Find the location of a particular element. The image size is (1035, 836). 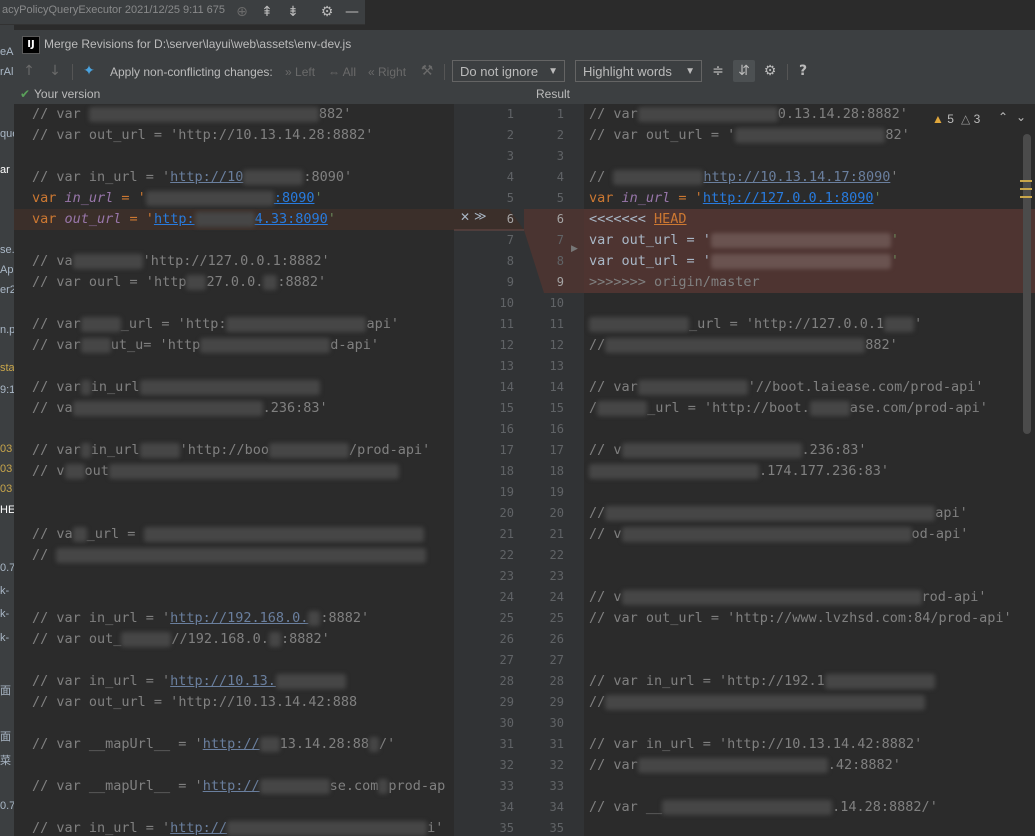

result-line-number: 31 is located at coordinates (556, 744).